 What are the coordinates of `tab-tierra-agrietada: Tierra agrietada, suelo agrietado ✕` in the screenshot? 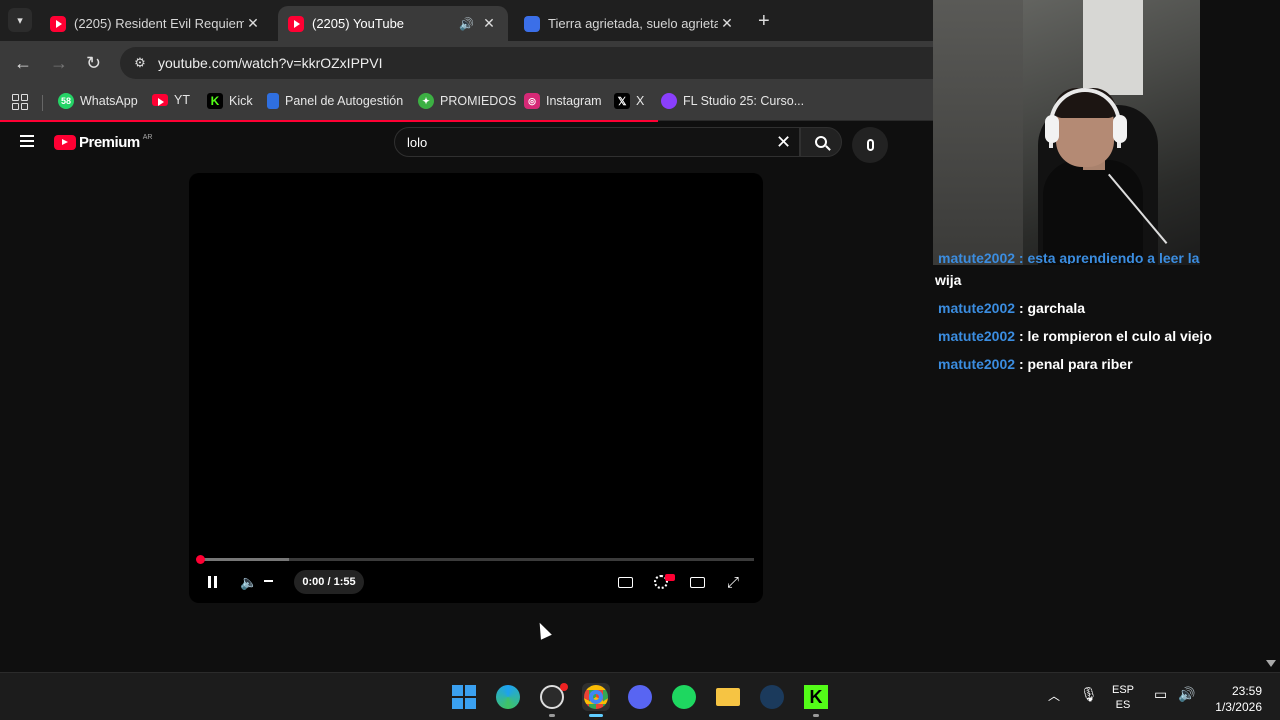 It's located at (630, 23).